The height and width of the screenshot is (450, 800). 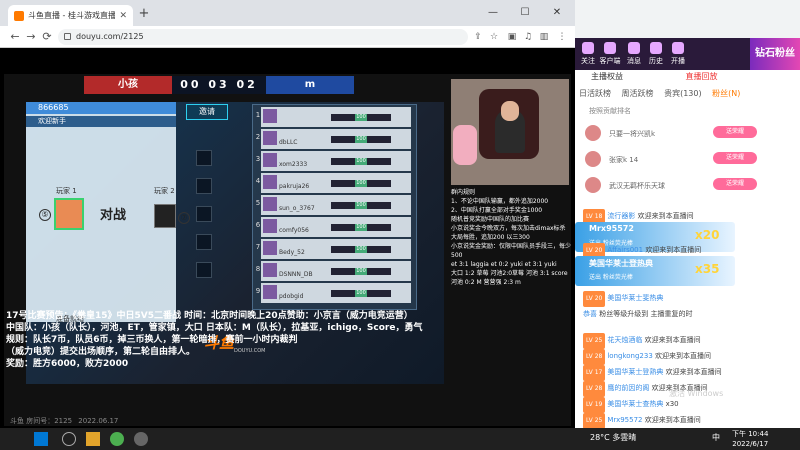 What do you see at coordinates (15, 37) in the screenshot?
I see `back-icon: ←` at bounding box center [15, 37].